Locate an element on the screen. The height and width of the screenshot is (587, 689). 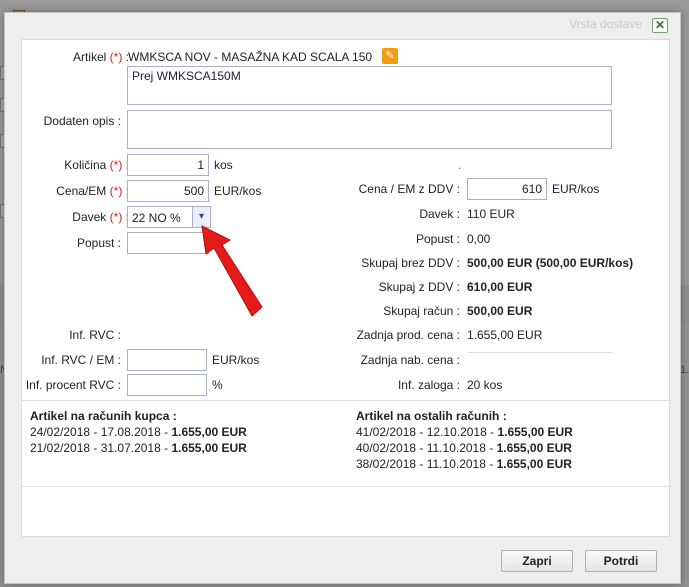
annotation-arrow is located at coordinates (232, 271).